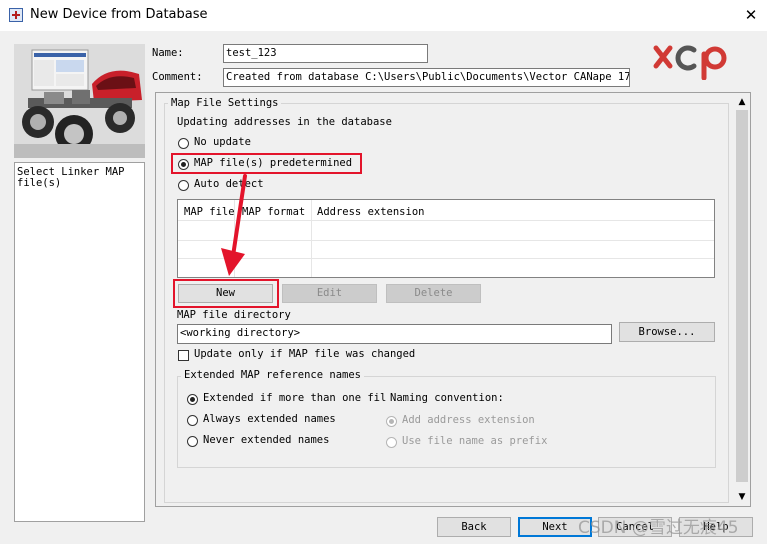  What do you see at coordinates (183, 143) in the screenshot?
I see `radio-no-update` at bounding box center [183, 143].